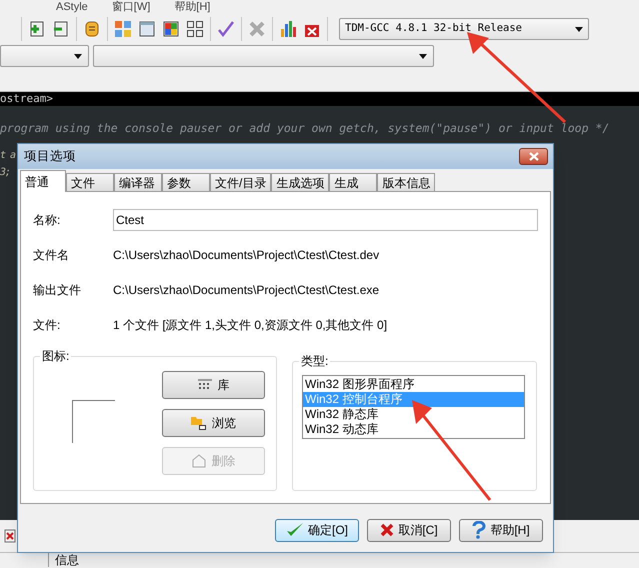 The width and height of the screenshot is (639, 568). I want to click on list-item: Win32 图形界面程序, so click(413, 384).